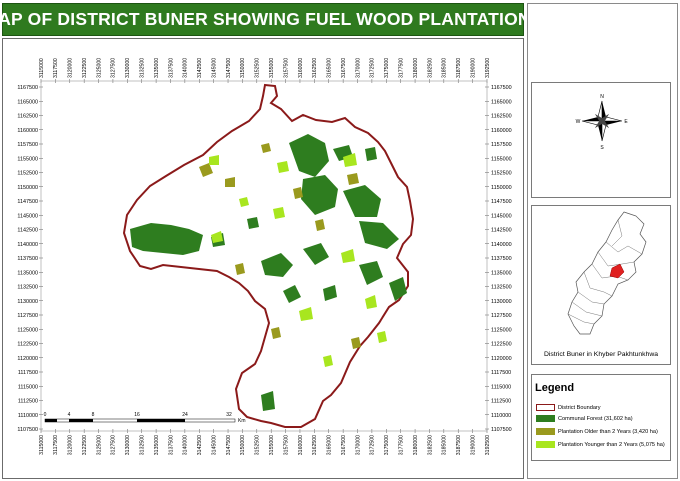 The height and width of the screenshot is (481, 680). What do you see at coordinates (430, 68) in the screenshot?
I see `easting-tick-label: 3182500` at bounding box center [430, 68].